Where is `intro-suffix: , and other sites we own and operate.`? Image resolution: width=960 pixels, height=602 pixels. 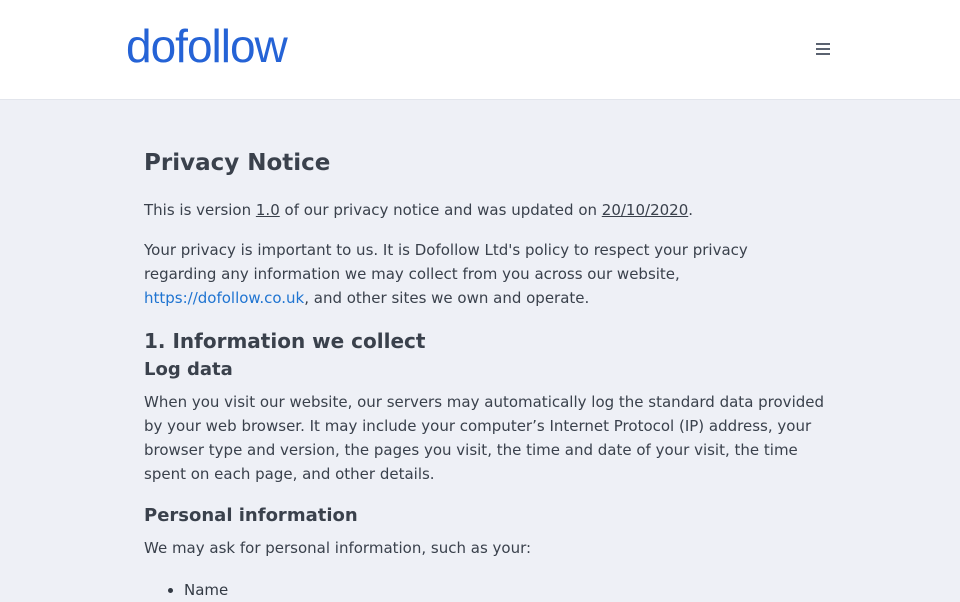 intro-suffix: , and other sites we own and operate. is located at coordinates (447, 298).